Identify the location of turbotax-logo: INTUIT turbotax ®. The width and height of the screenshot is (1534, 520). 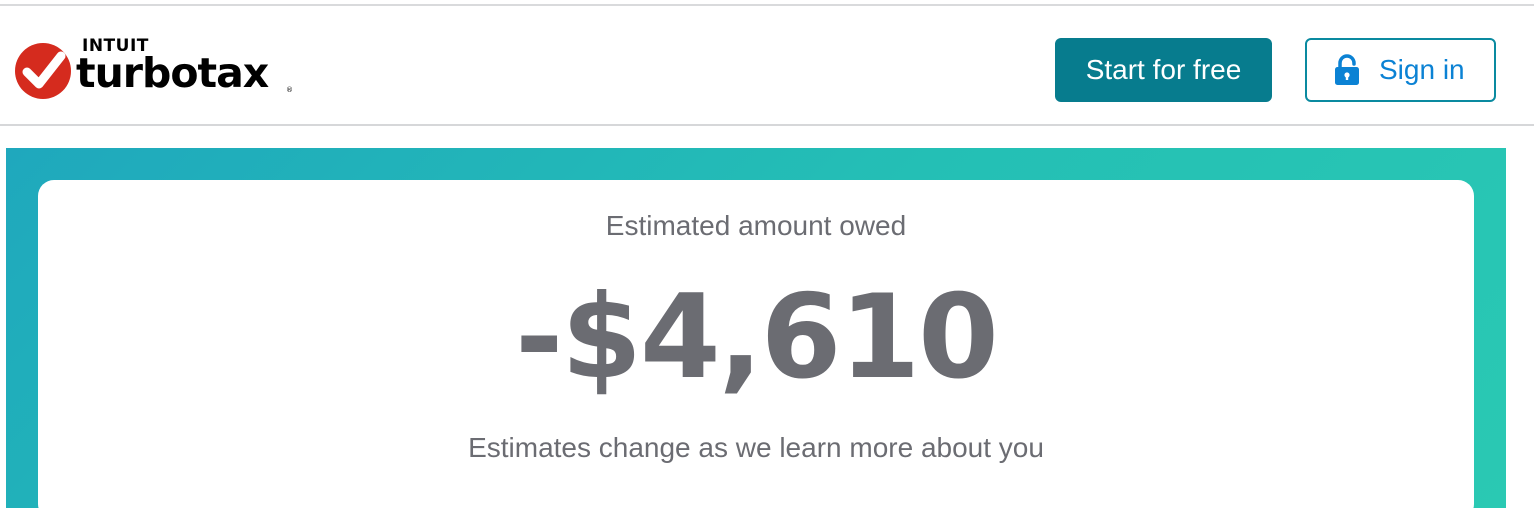
(159, 69).